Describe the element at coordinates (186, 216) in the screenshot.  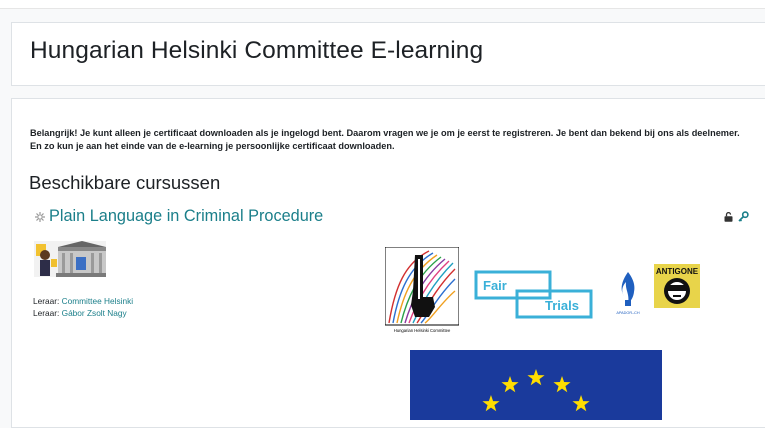
I see `course-link: Plain Language in Criminal Procedure` at that location.